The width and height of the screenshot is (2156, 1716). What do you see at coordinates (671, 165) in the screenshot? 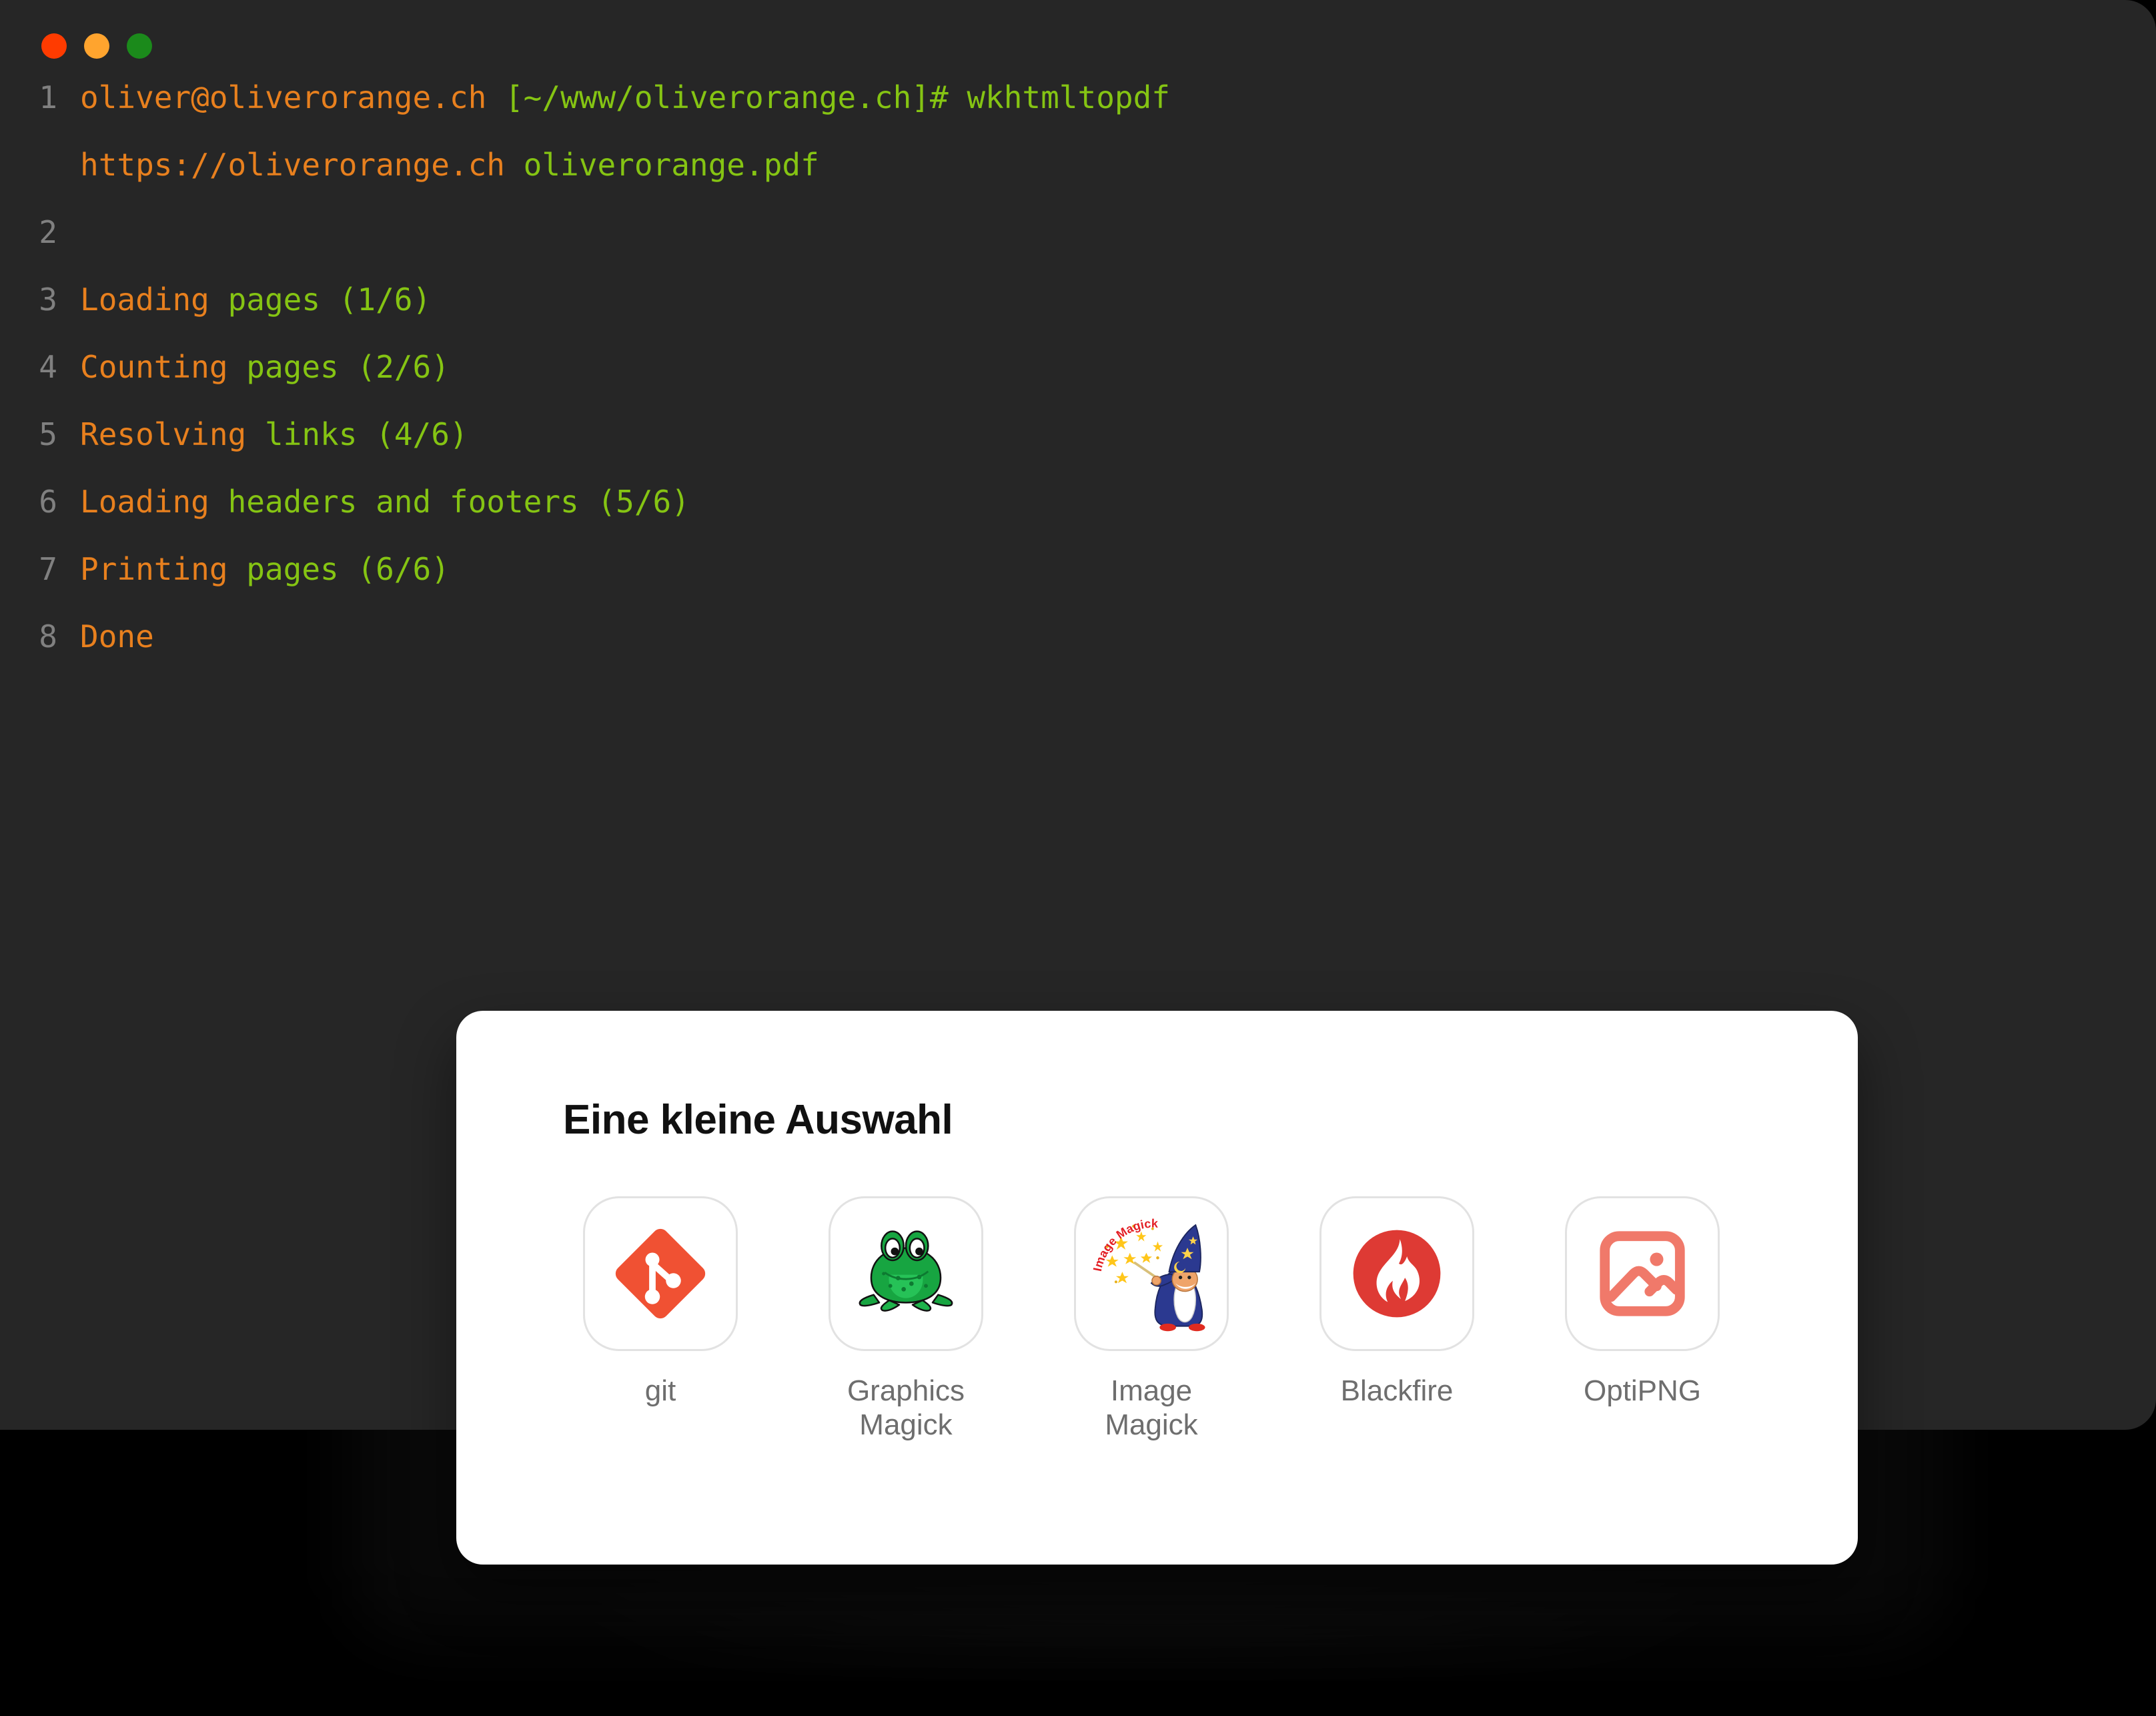
I see `terminal-text: oliverorange.pdf` at bounding box center [671, 165].